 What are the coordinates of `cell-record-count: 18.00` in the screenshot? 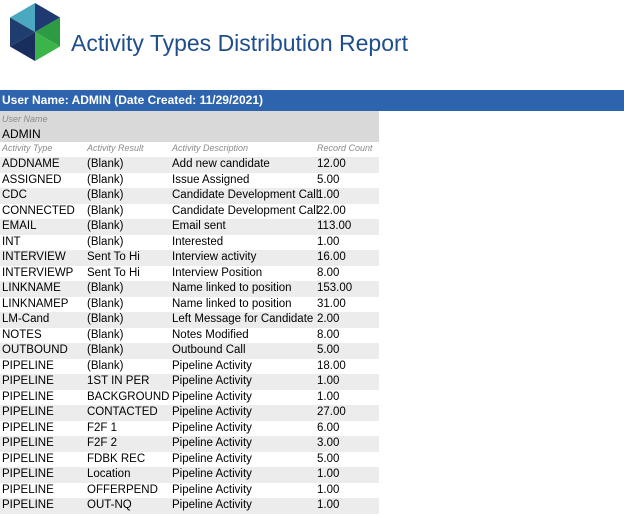 It's located at (331, 365).